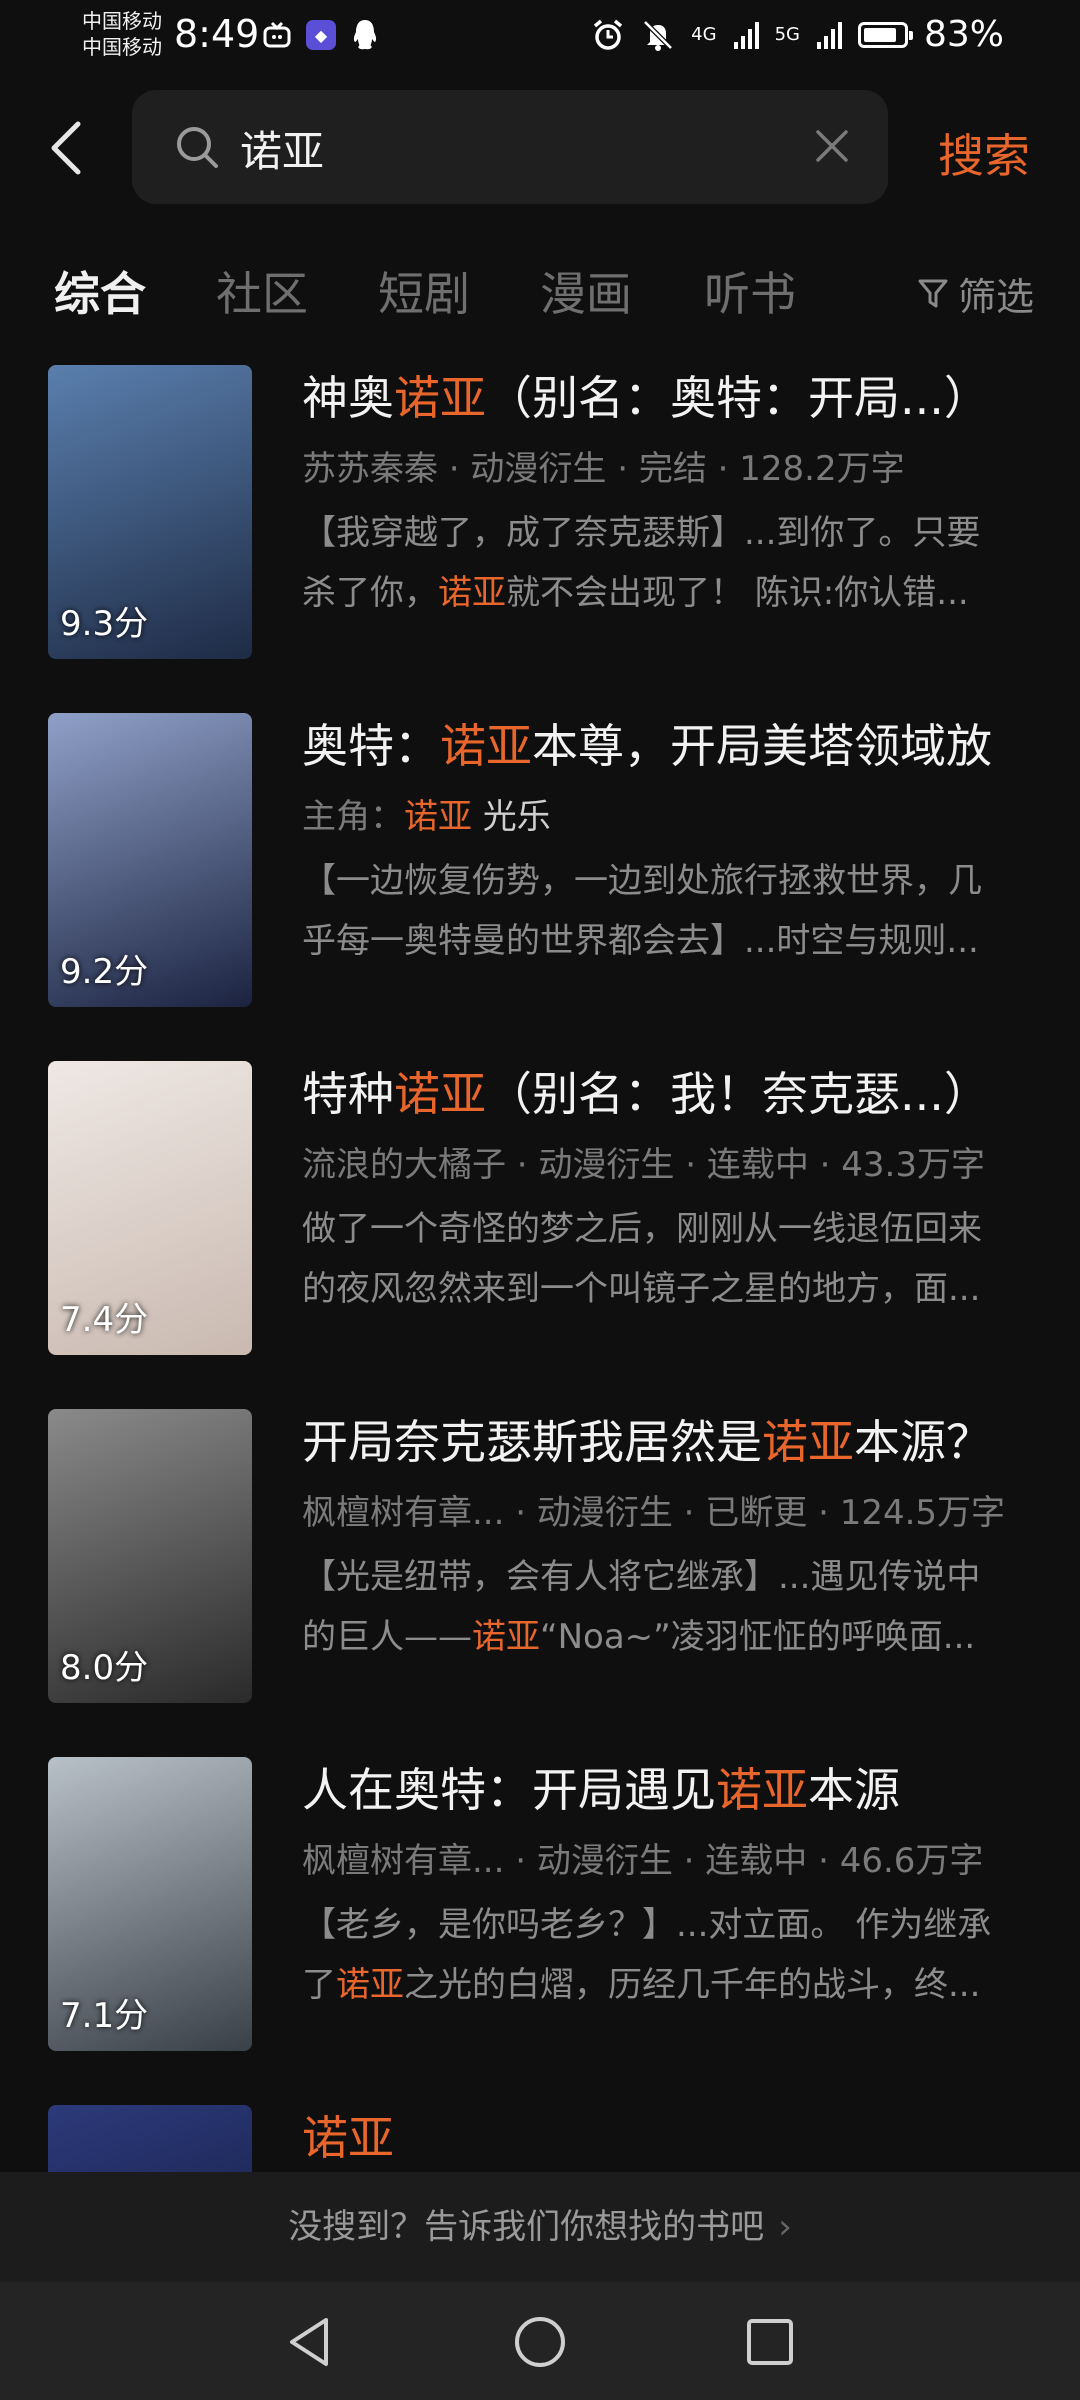  Describe the element at coordinates (647, 1925) in the screenshot. I see `description-line-text: 【老乡，是你吗老乡？】...对立面。 作为继承` at that location.